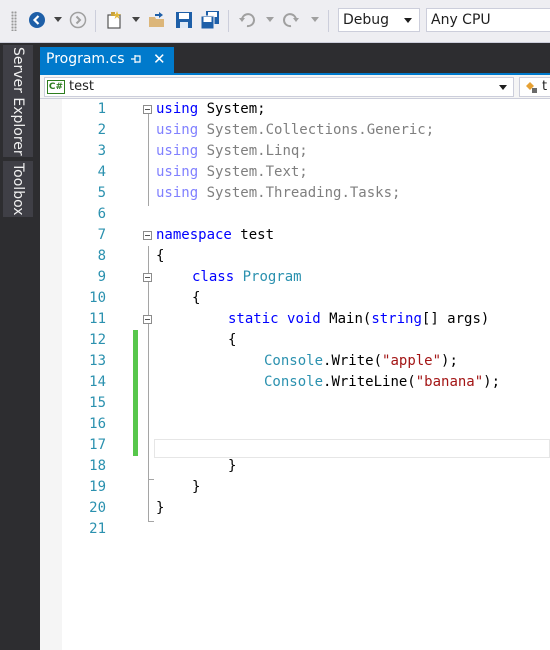 The width and height of the screenshot is (550, 650). Describe the element at coordinates (115, 20) in the screenshot. I see `new-project-icon` at that location.